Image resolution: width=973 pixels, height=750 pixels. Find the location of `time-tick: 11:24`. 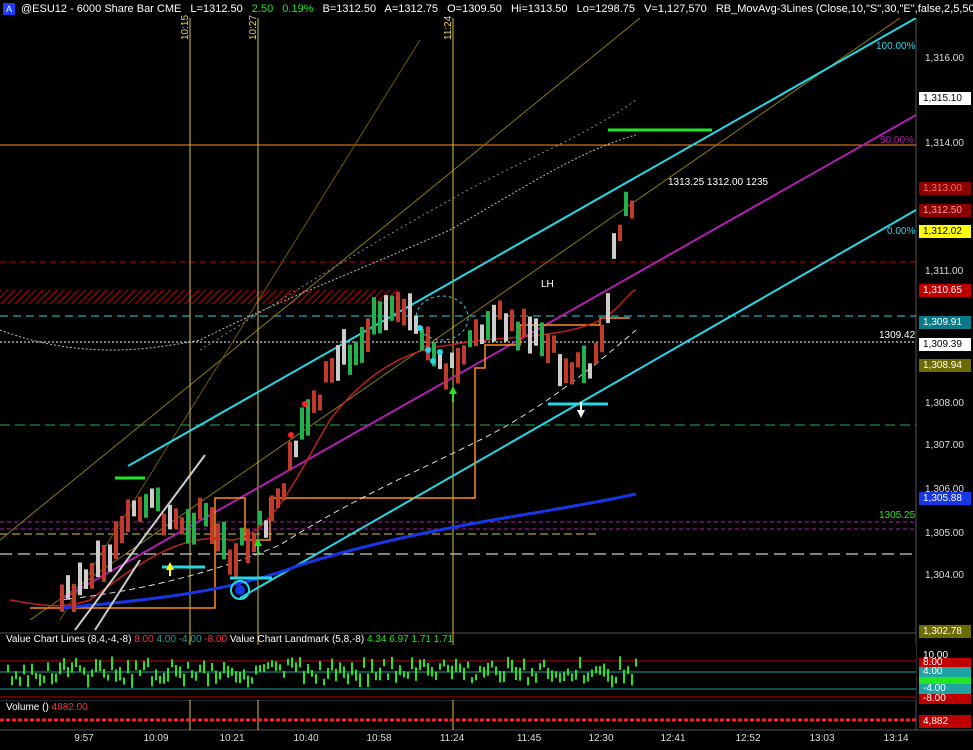

time-tick: 11:24 is located at coordinates (452, 738).